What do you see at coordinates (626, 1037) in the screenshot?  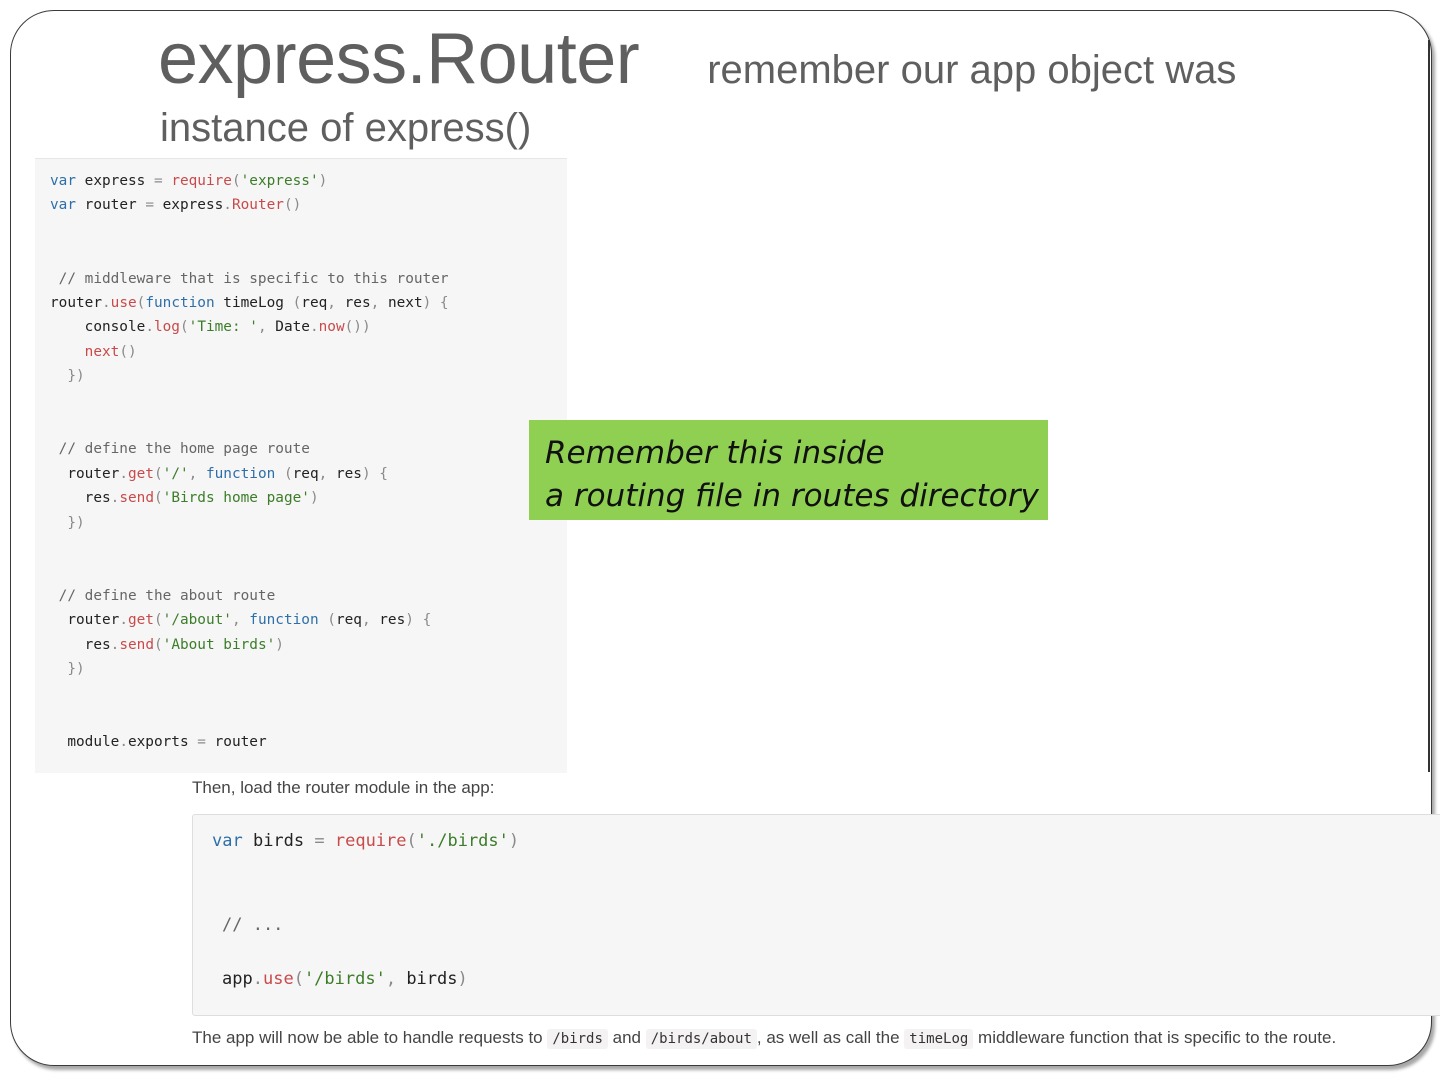 I see `explanation-part-2: and` at bounding box center [626, 1037].